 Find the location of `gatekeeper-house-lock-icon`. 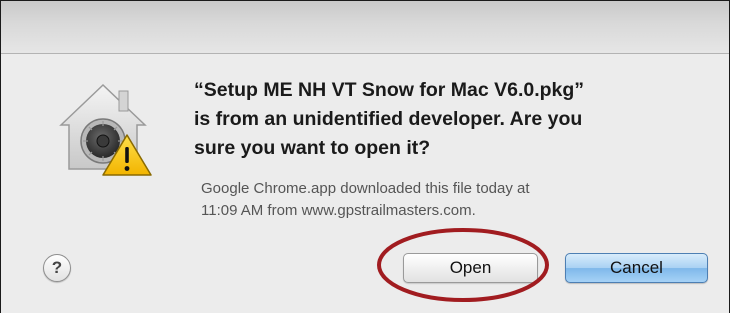

gatekeeper-house-lock-icon is located at coordinates (105, 127).